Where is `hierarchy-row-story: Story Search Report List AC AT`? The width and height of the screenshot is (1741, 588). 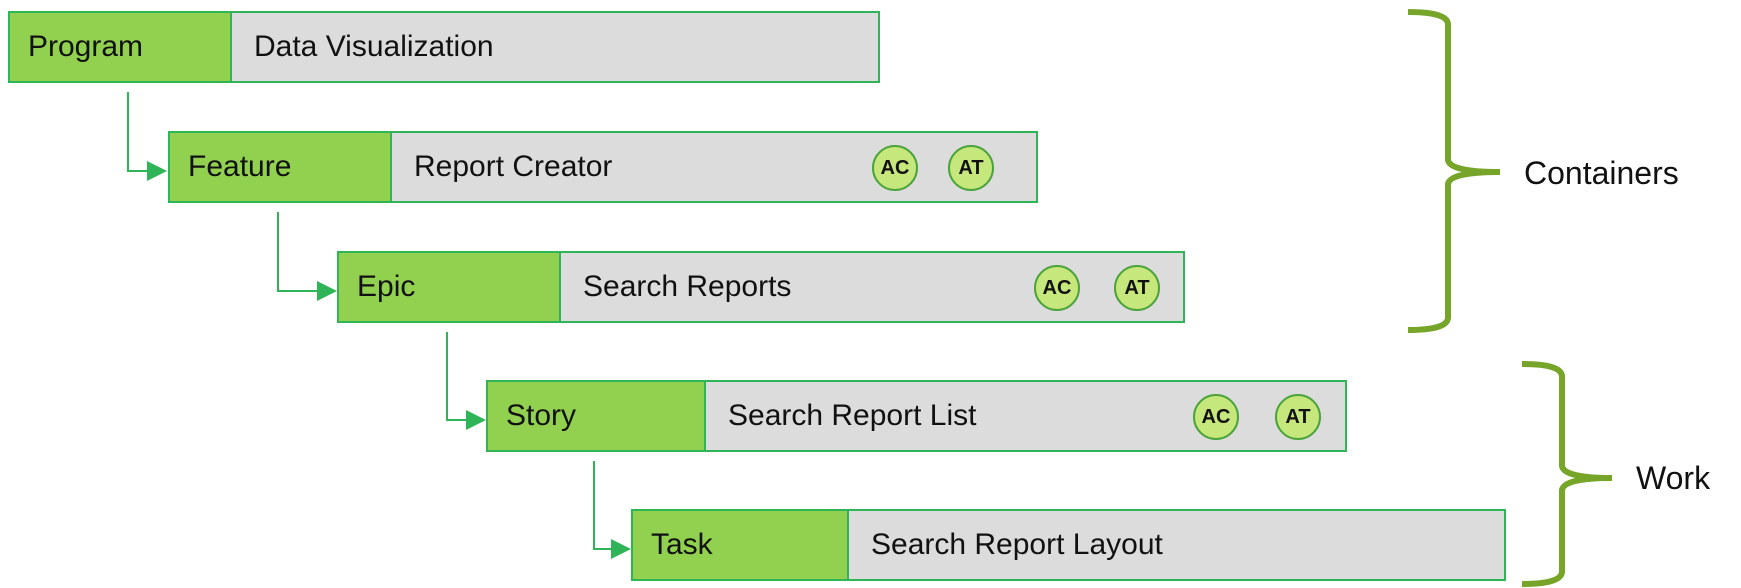 hierarchy-row-story: Story Search Report List AC AT is located at coordinates (916, 416).